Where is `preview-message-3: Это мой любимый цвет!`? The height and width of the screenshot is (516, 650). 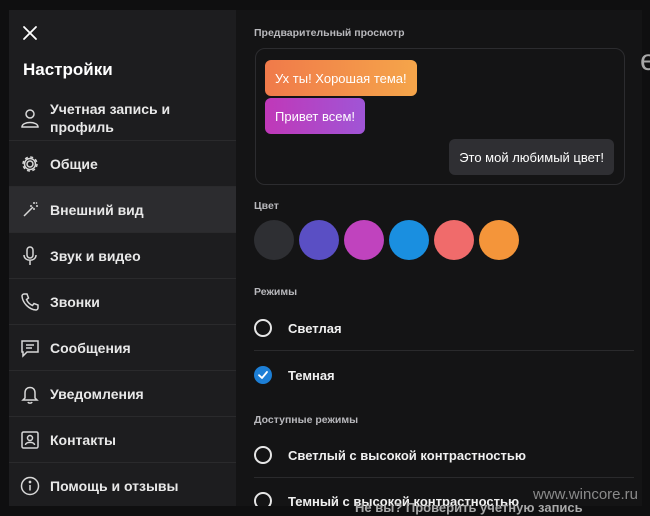
preview-message-3: Это мой любимый цвет! is located at coordinates (531, 157).